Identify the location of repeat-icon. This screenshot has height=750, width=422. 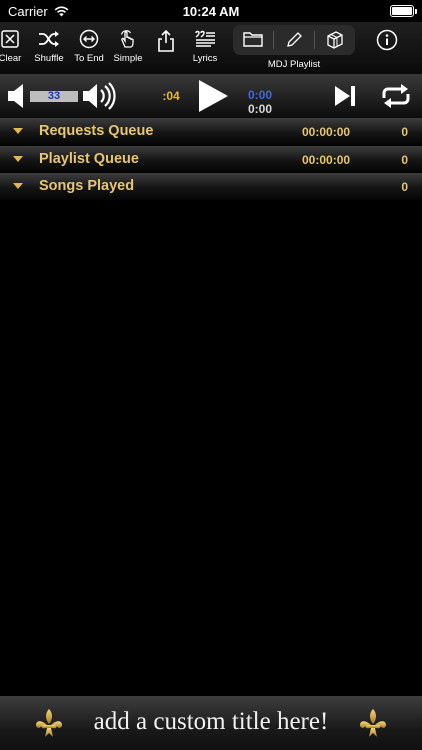
(396, 96).